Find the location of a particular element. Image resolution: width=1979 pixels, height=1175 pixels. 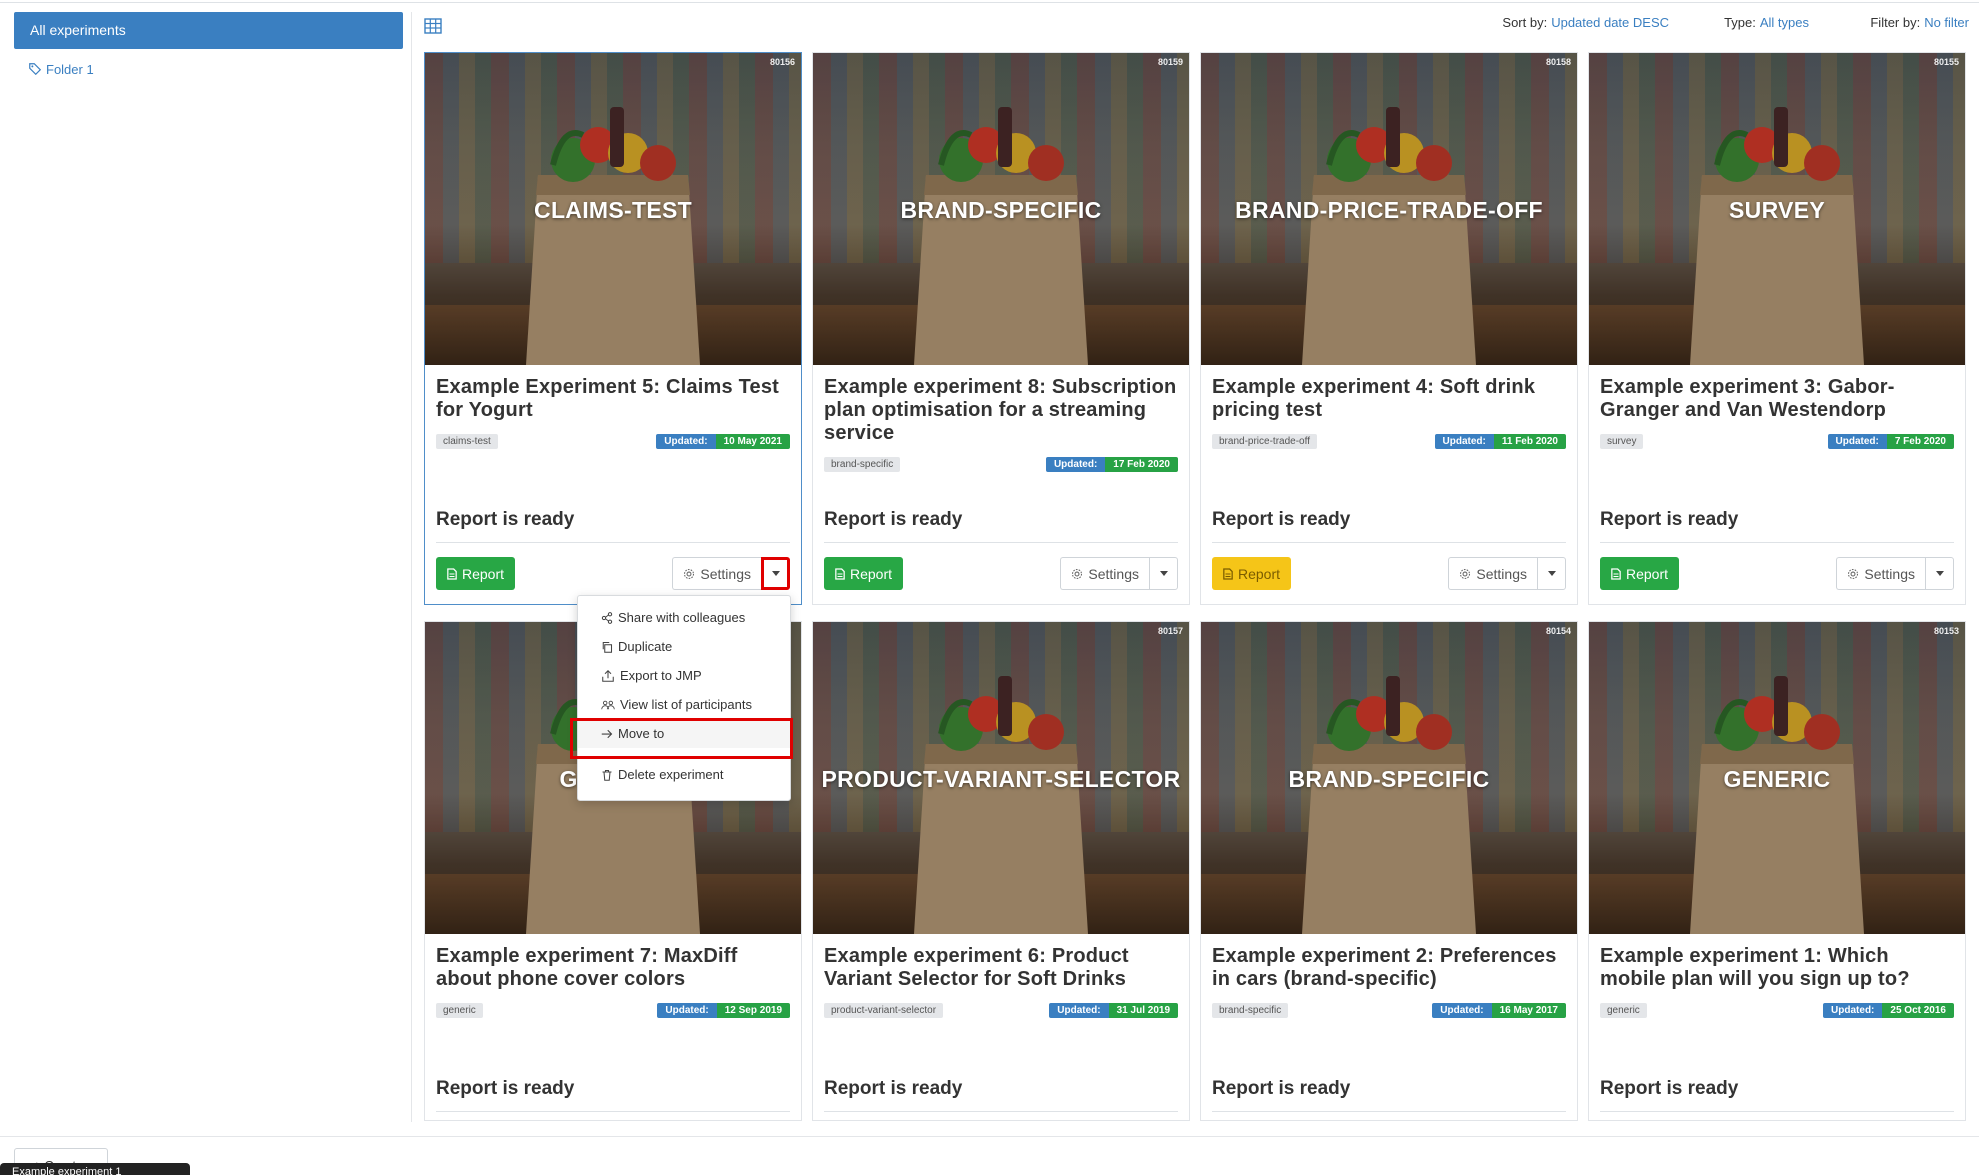

card-image: 80154 BRAND-SPECIFIC is located at coordinates (1389, 778).